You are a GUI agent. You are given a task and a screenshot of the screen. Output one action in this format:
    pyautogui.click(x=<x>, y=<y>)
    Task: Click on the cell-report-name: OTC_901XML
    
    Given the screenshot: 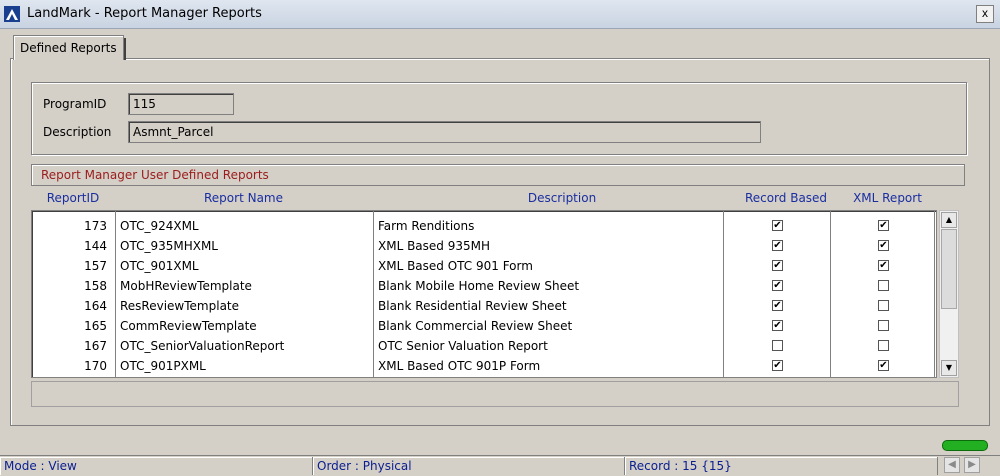 What is the action you would take?
    pyautogui.click(x=159, y=266)
    